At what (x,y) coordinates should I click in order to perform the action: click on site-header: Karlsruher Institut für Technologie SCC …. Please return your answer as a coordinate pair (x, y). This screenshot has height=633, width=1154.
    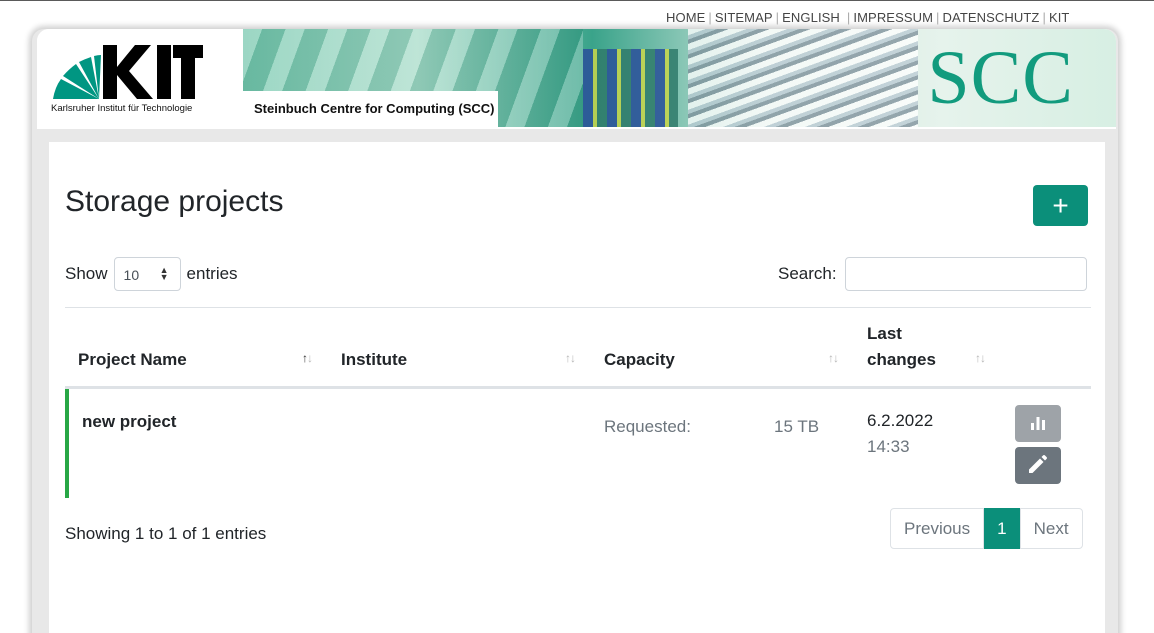
    Looking at the image, I should click on (576, 79).